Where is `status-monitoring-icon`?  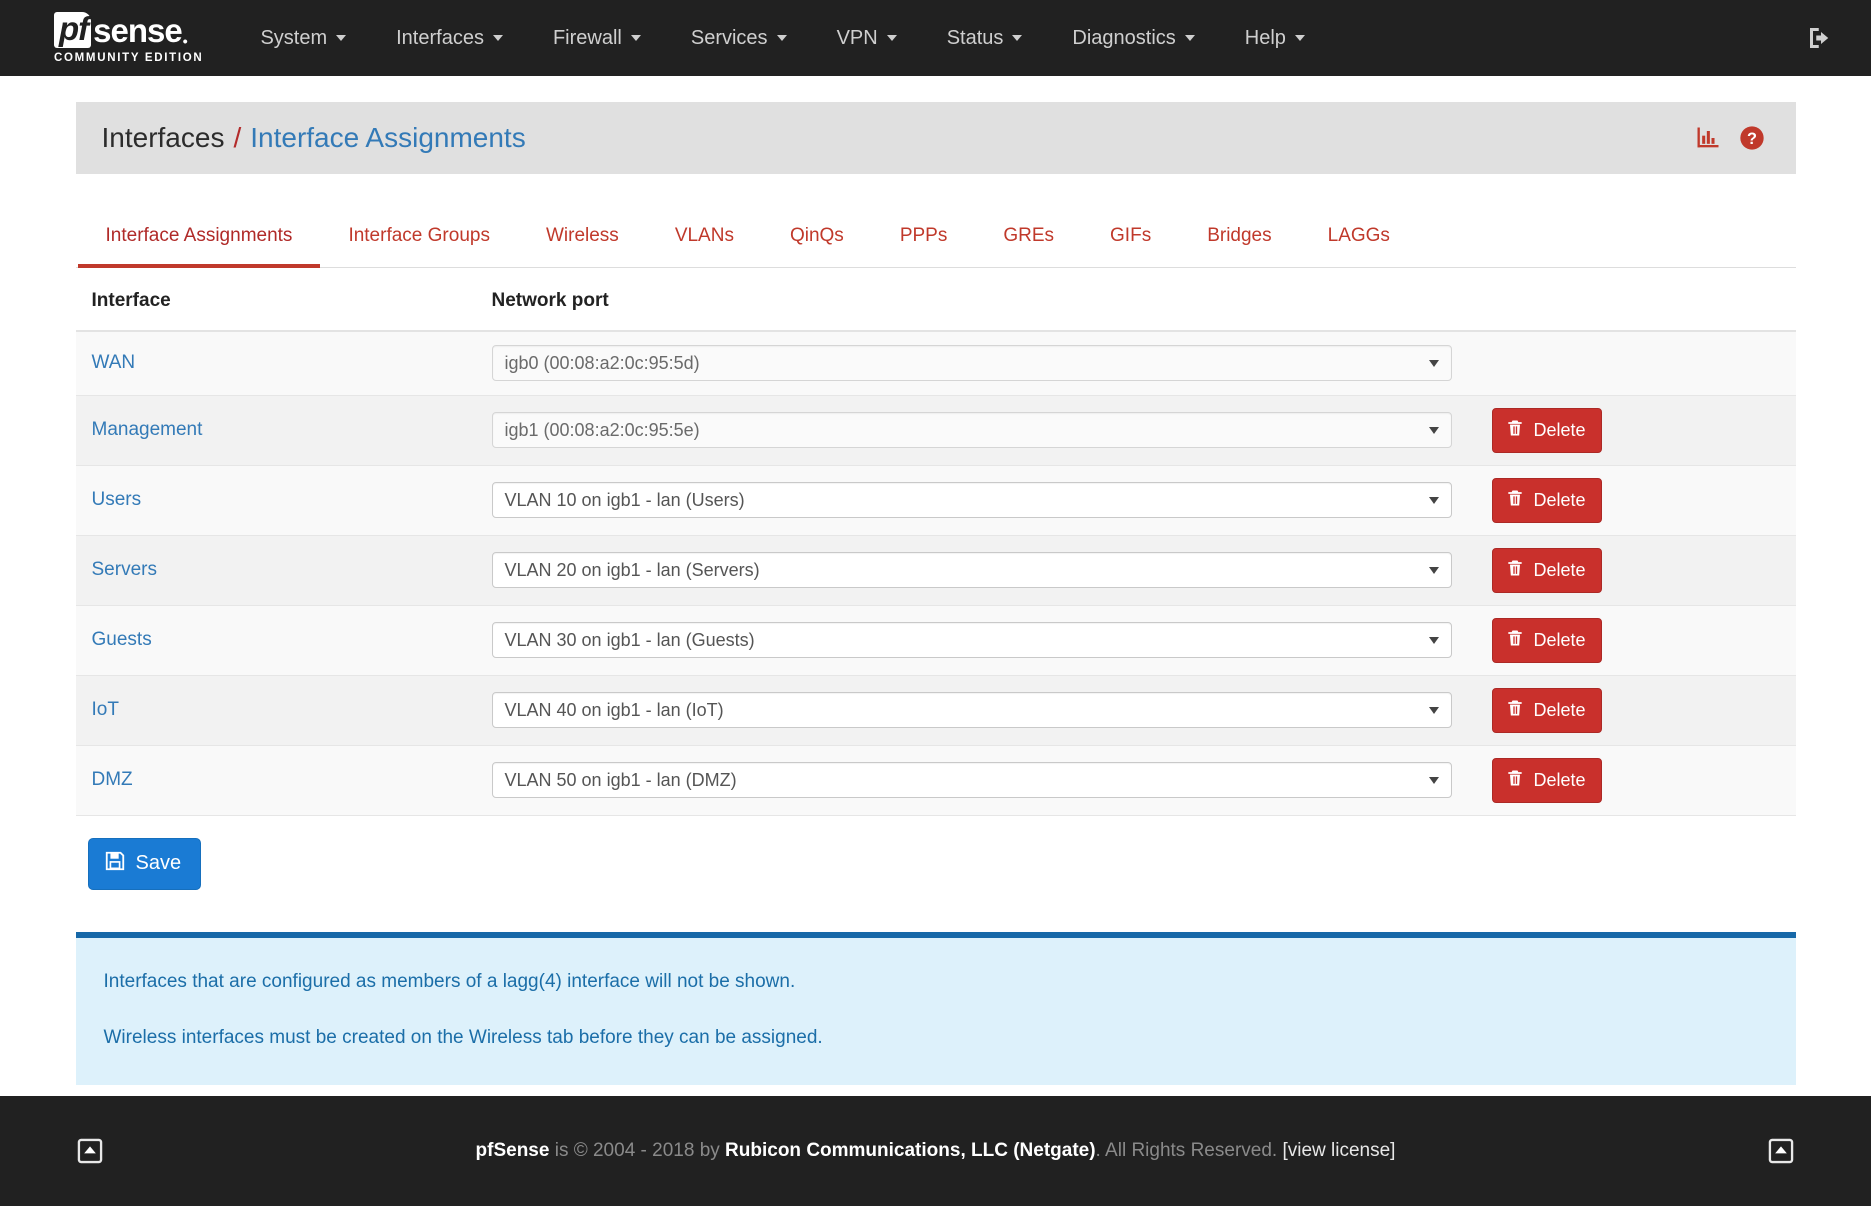 status-monitoring-icon is located at coordinates (1708, 138).